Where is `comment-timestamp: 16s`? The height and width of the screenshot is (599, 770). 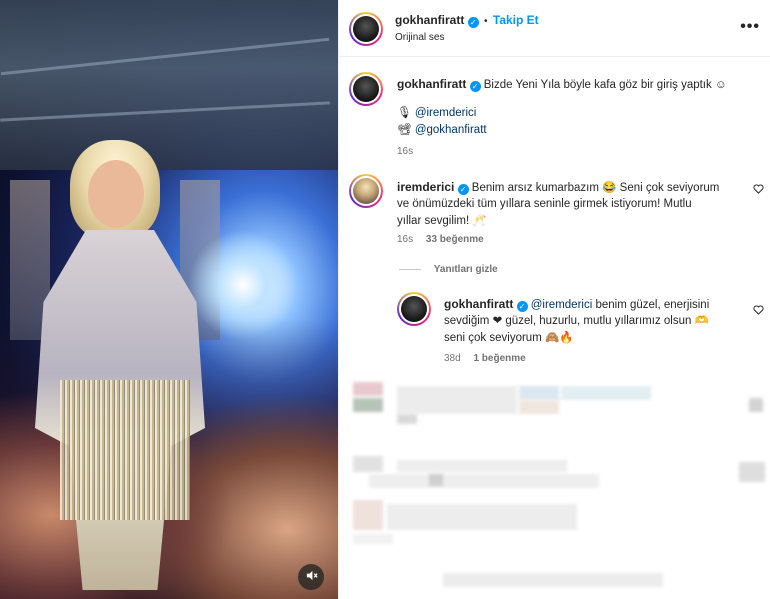
comment-timestamp: 16s is located at coordinates (405, 239).